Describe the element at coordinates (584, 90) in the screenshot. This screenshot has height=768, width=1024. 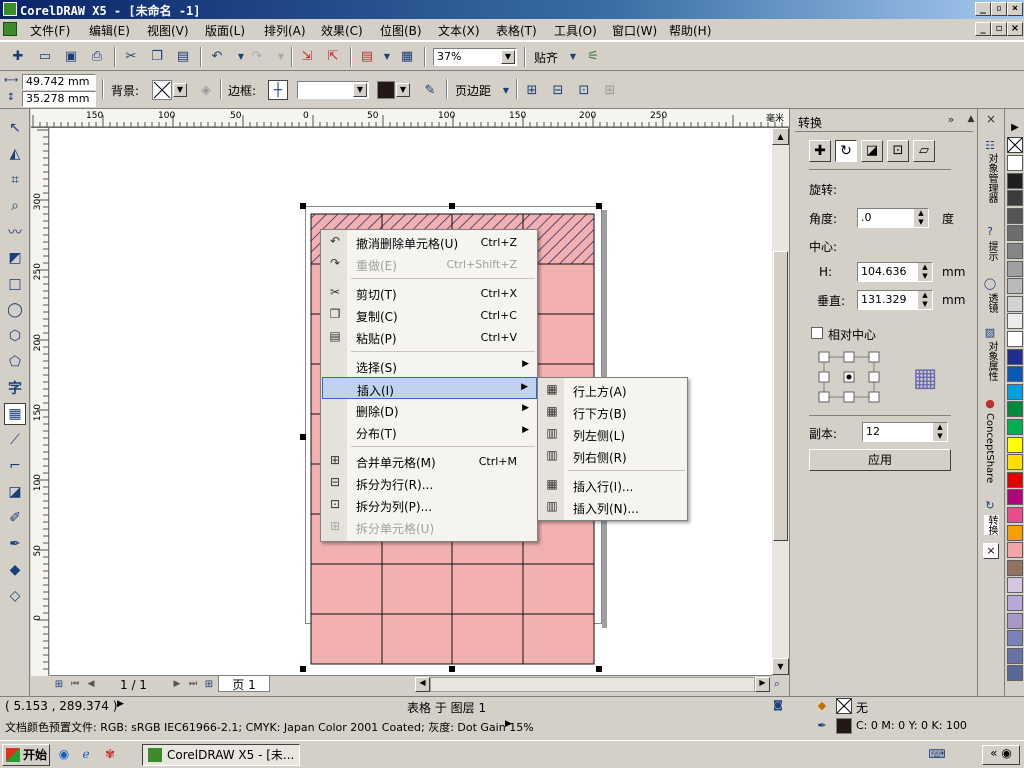
I see `split-columns-icon: ⊡` at that location.